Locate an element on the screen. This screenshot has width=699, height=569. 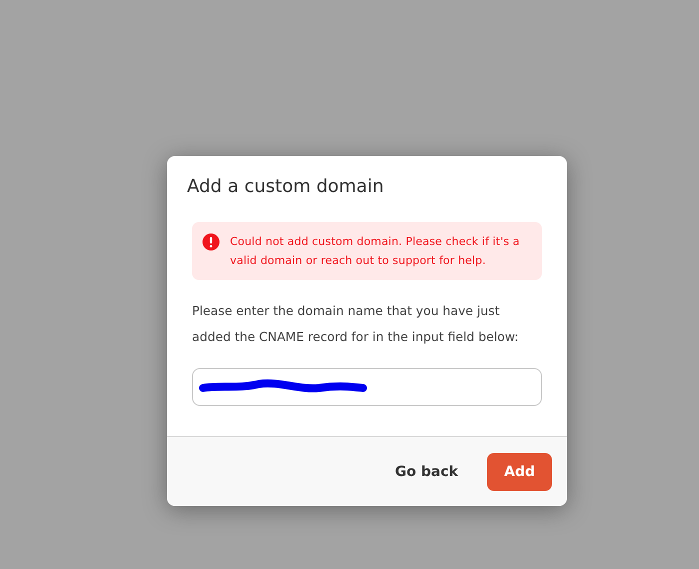
dialog-title: Add a custom domain is located at coordinates (286, 186).